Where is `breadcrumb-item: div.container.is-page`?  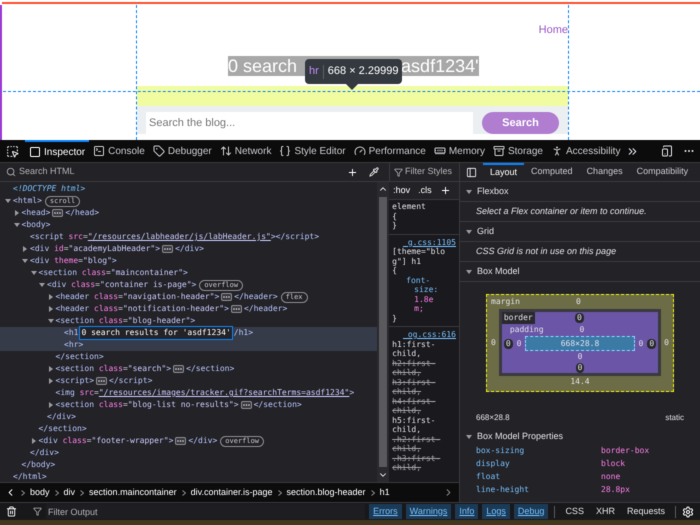
breadcrumb-item: div.container.is-page is located at coordinates (231, 493).